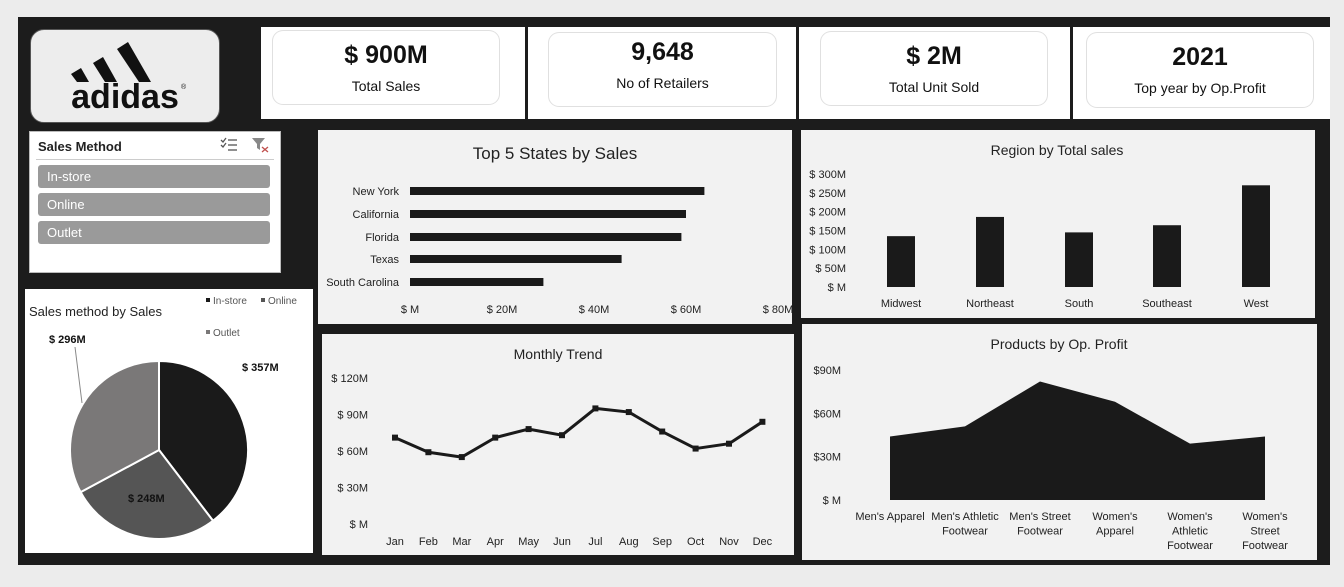 This screenshot has height=587, width=1344. Describe the element at coordinates (562, 435) in the screenshot. I see `point-jun` at that location.